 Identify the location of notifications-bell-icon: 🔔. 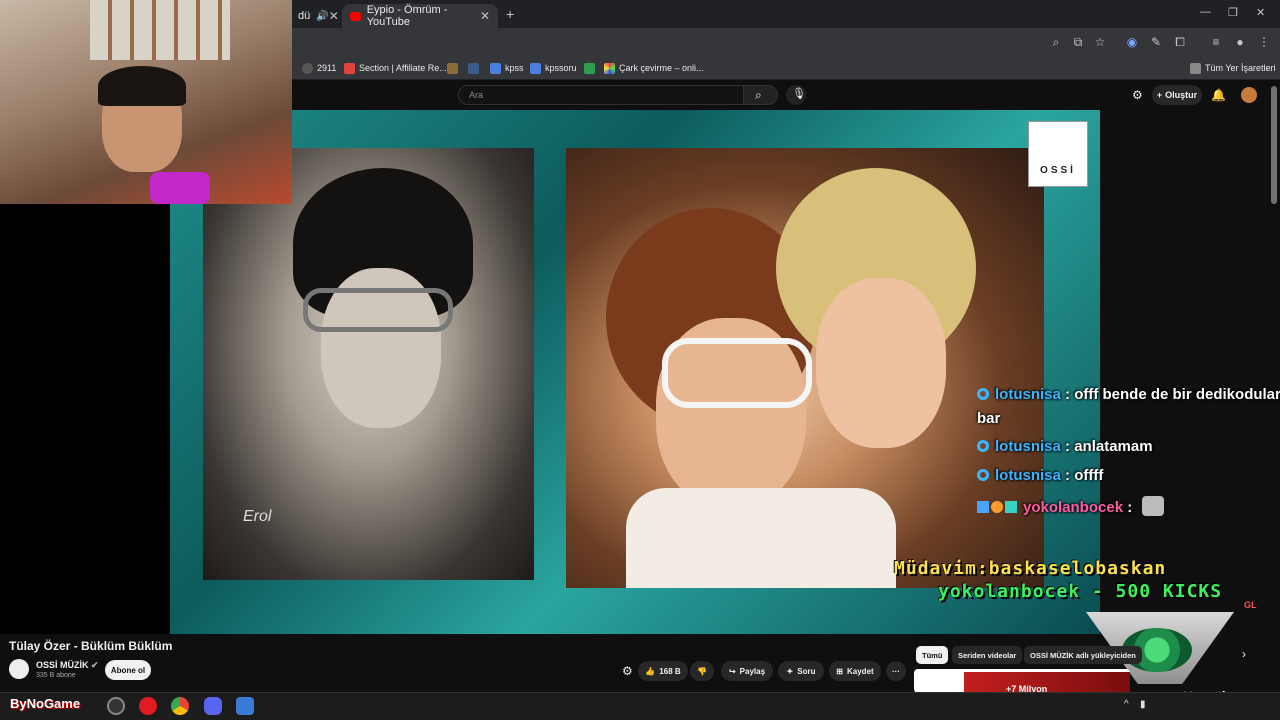
(1218, 95).